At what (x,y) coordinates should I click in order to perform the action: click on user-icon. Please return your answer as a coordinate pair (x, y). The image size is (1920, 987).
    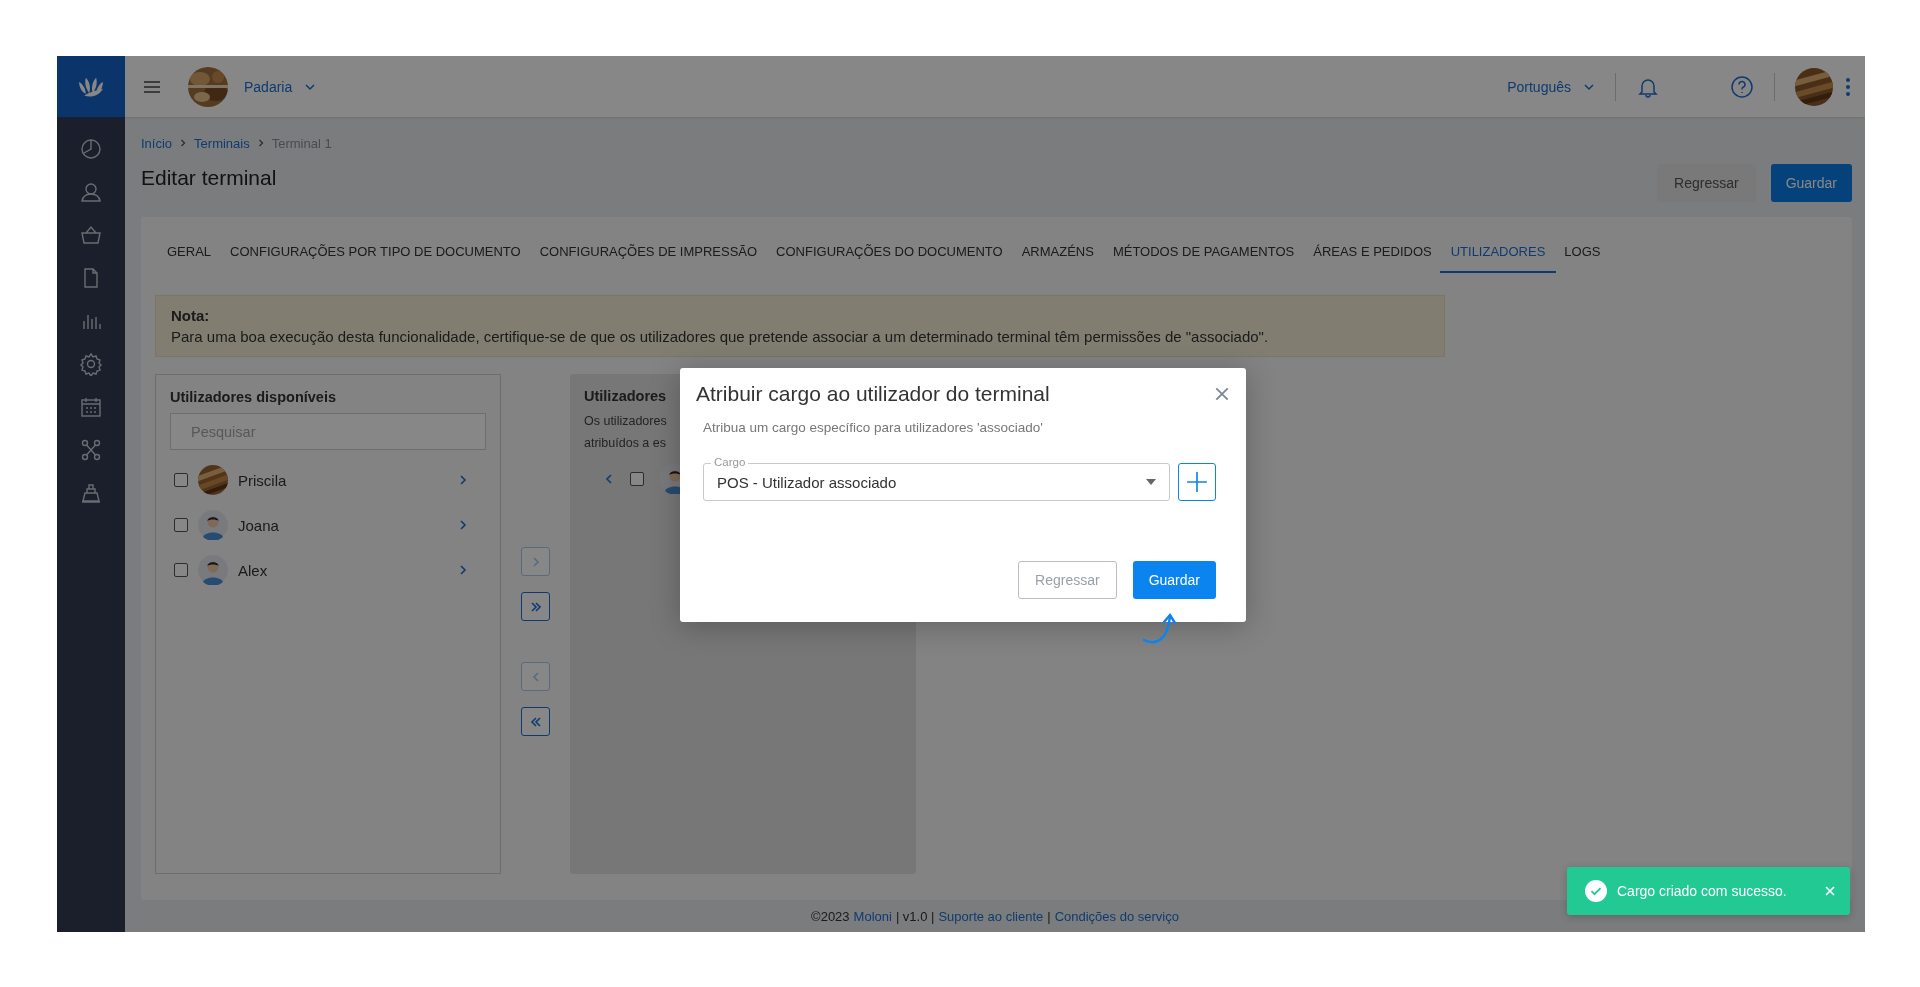
    Looking at the image, I should click on (91, 192).